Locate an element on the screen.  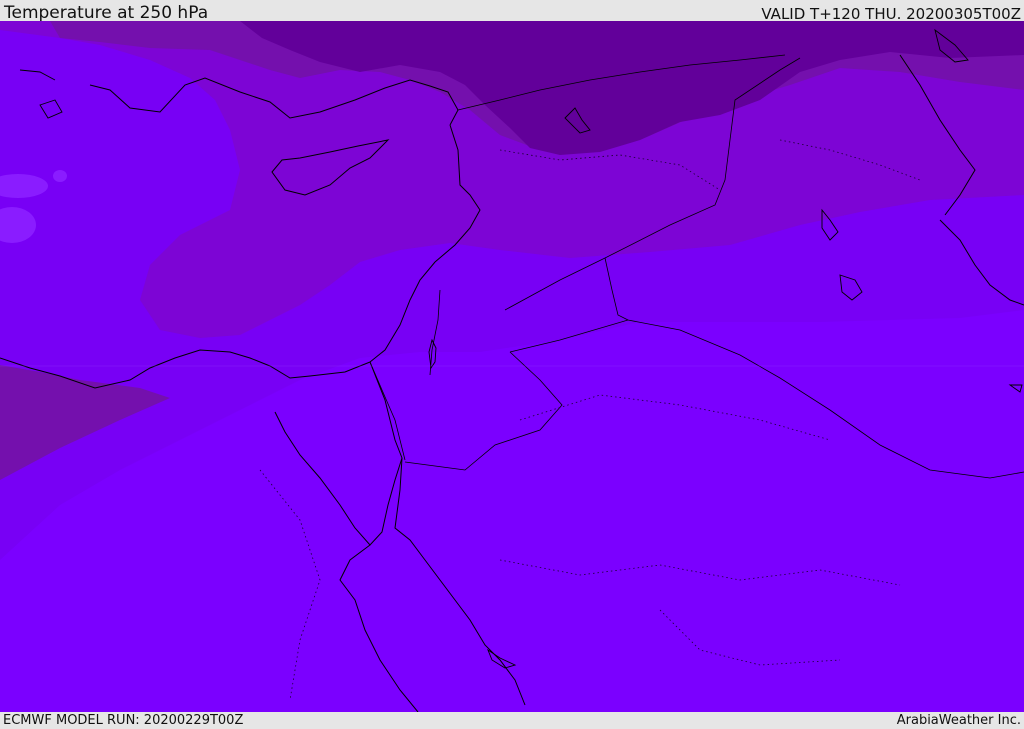
warm-pocket is located at coordinates (60, 176).